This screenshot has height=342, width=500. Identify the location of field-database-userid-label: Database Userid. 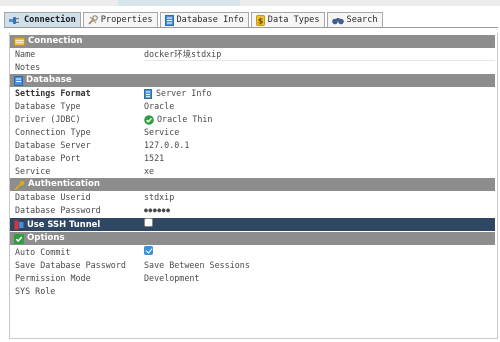
(53, 197).